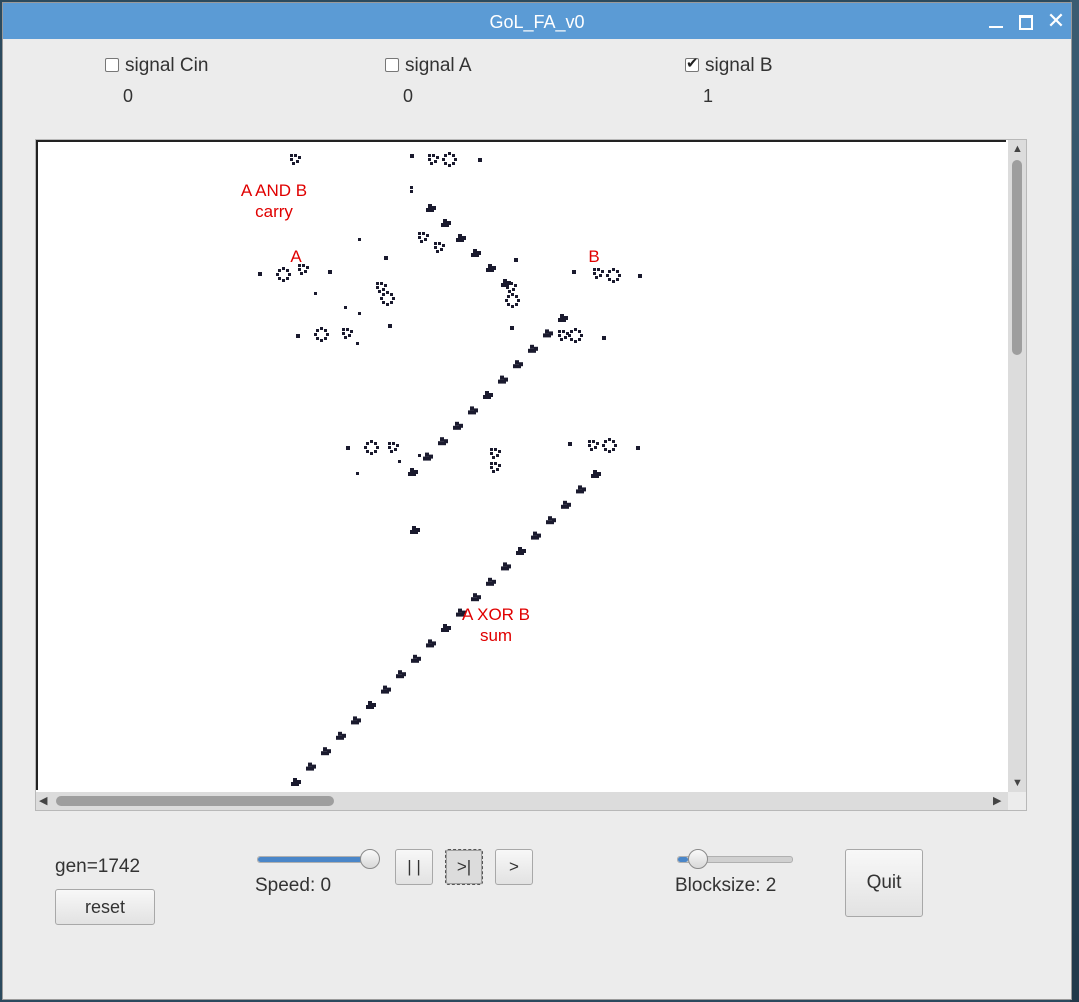 The image size is (1079, 1002). Describe the element at coordinates (464, 867) in the screenshot. I see `step-button: >|` at that location.